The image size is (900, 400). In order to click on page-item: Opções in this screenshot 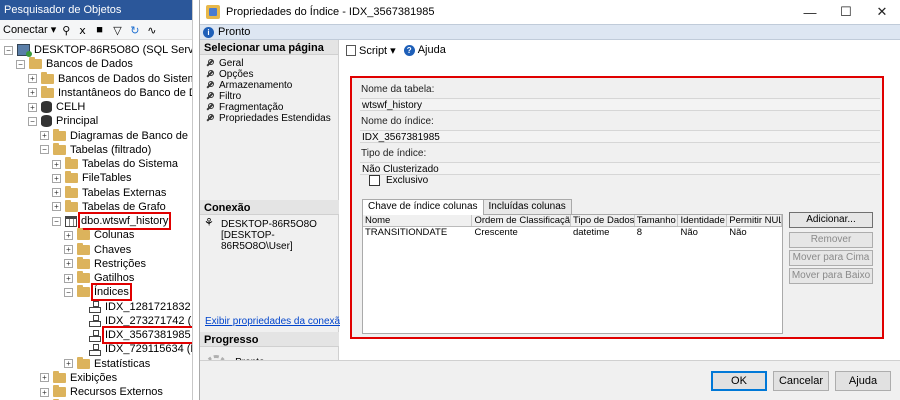, I will do `click(269, 74)`.